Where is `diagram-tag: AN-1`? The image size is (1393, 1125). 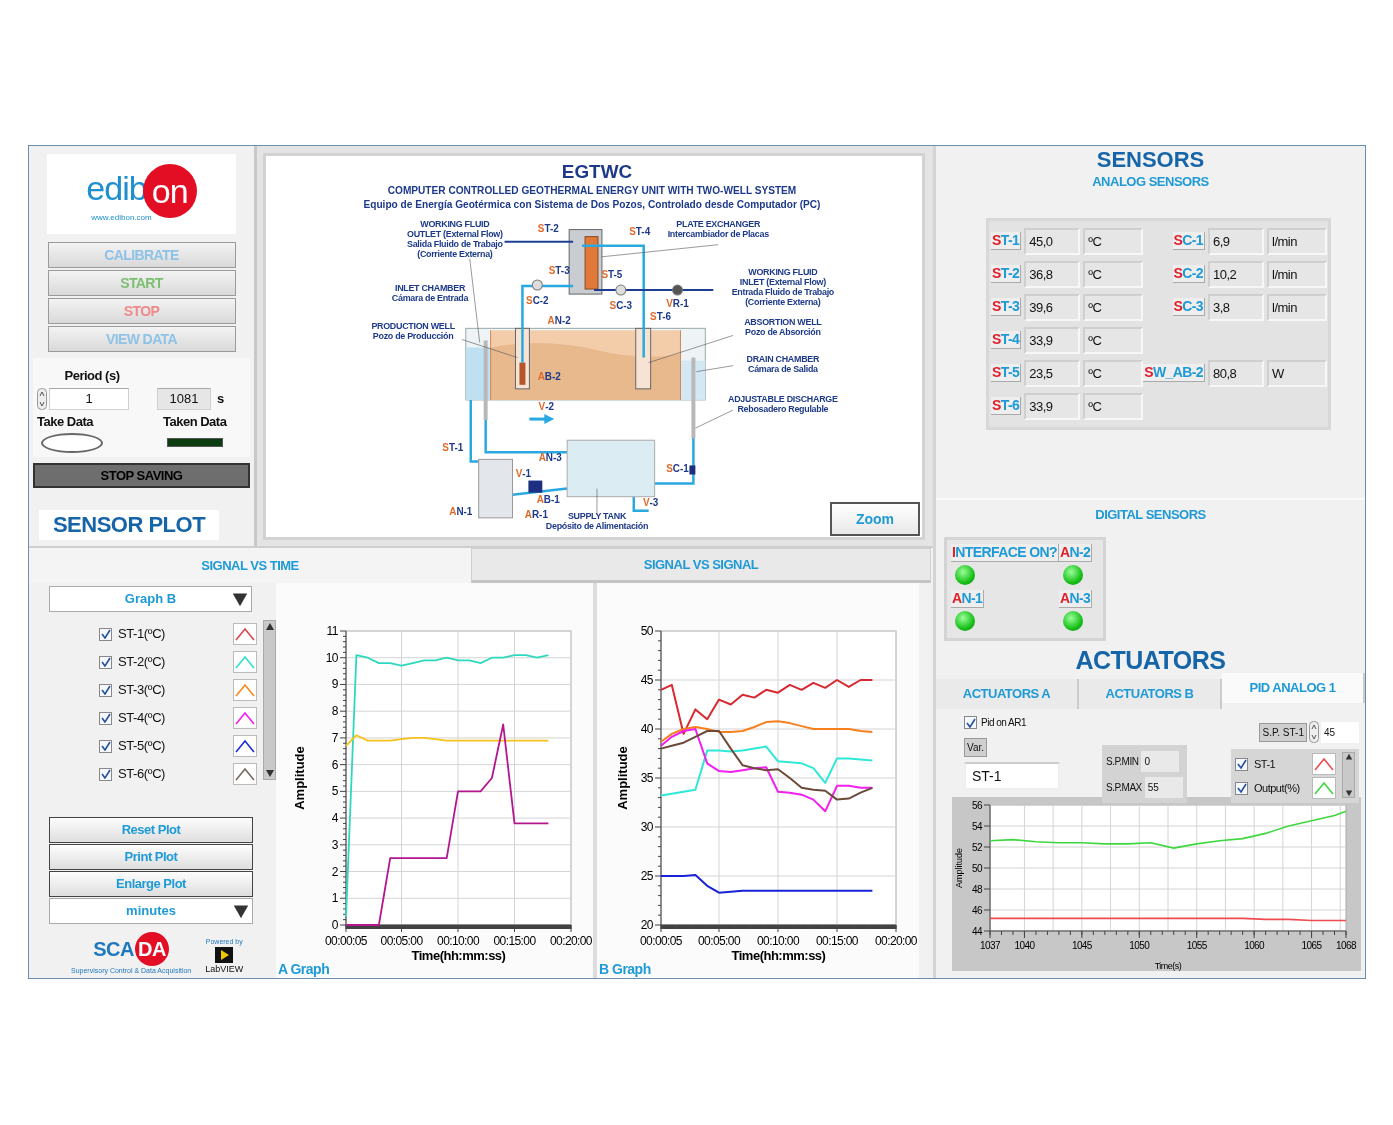 diagram-tag: AN-1 is located at coordinates (461, 511).